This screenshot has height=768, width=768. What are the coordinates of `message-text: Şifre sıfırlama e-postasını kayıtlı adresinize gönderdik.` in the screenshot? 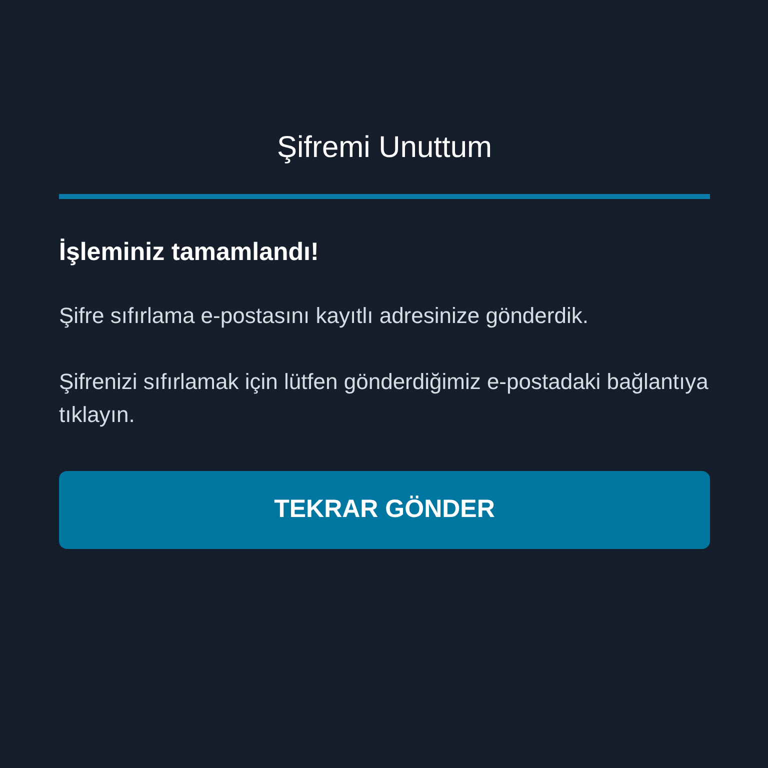 It's located at (324, 316).